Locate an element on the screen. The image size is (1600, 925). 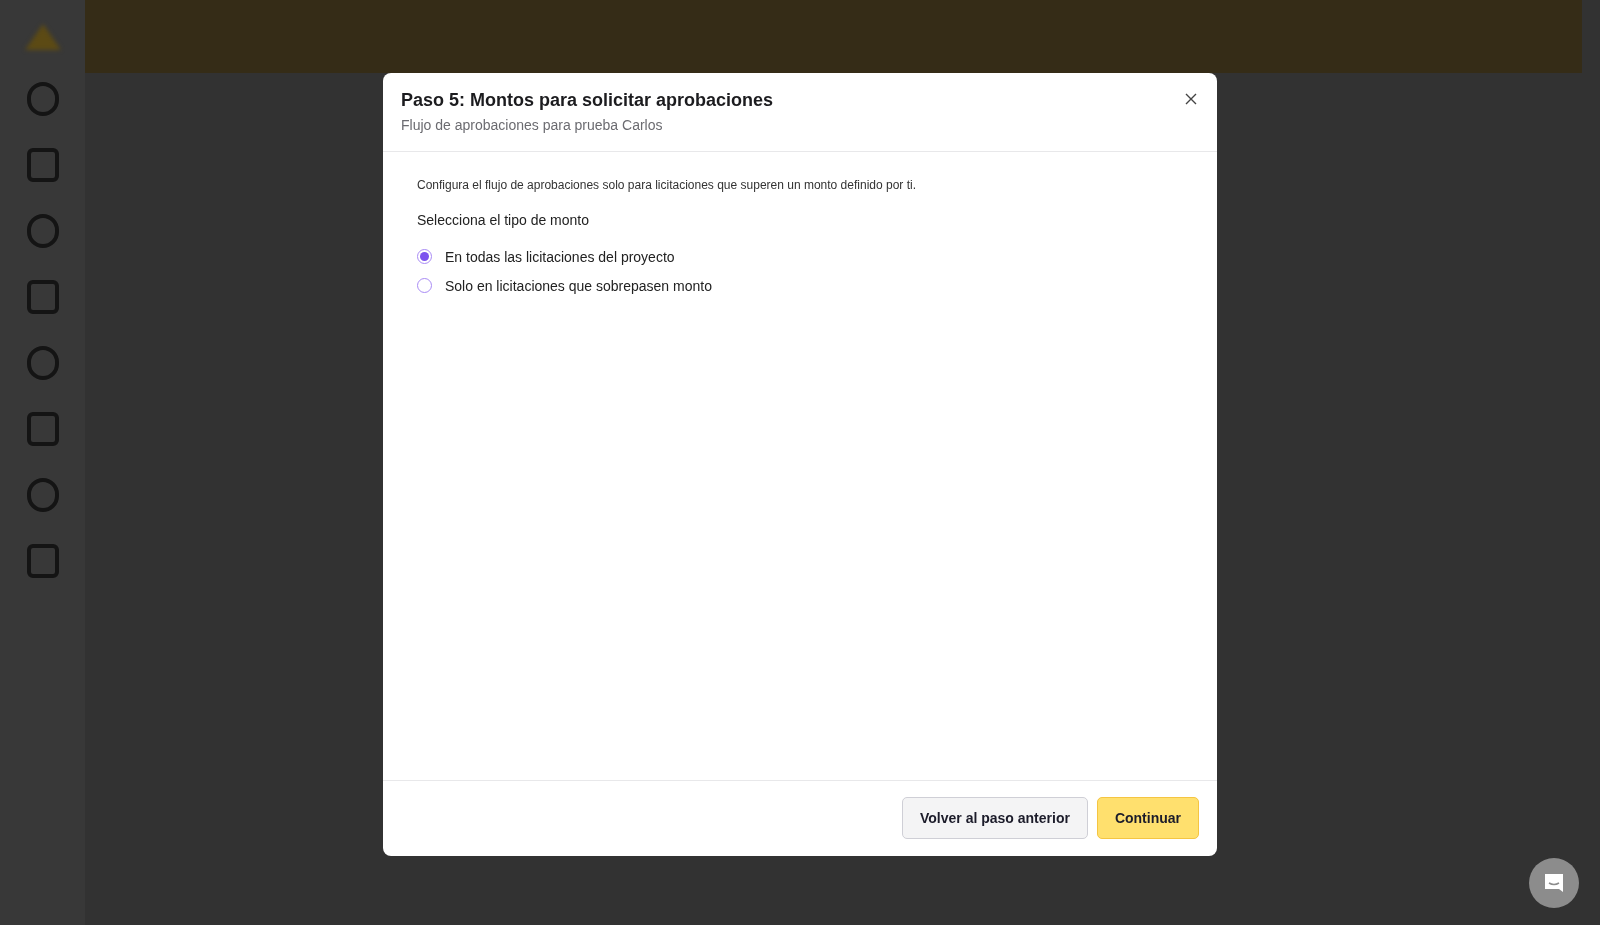
option-label: Solo en licitaciones que sobrepasen monto is located at coordinates (578, 285).